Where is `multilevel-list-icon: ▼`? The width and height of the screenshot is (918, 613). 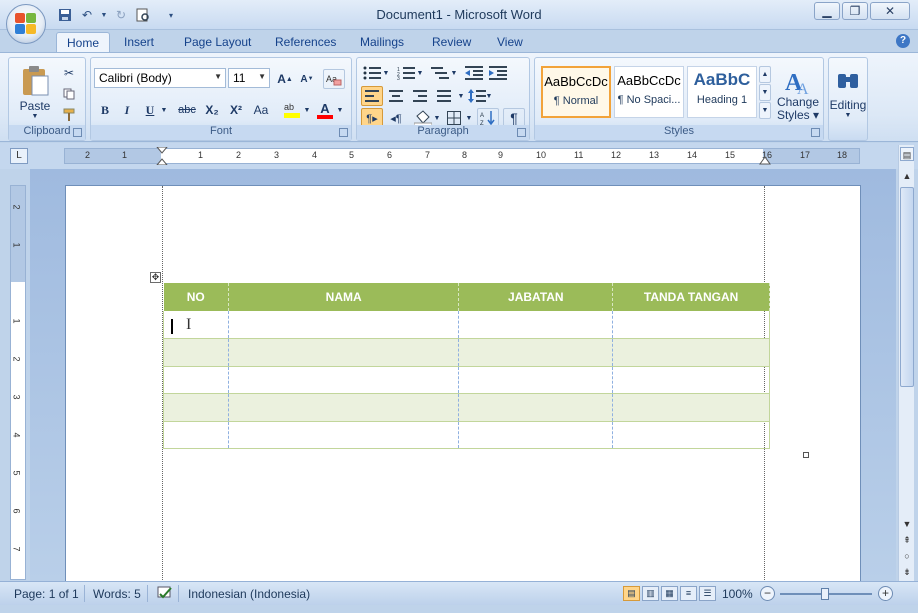 multilevel-list-icon: ▼ is located at coordinates (444, 73).